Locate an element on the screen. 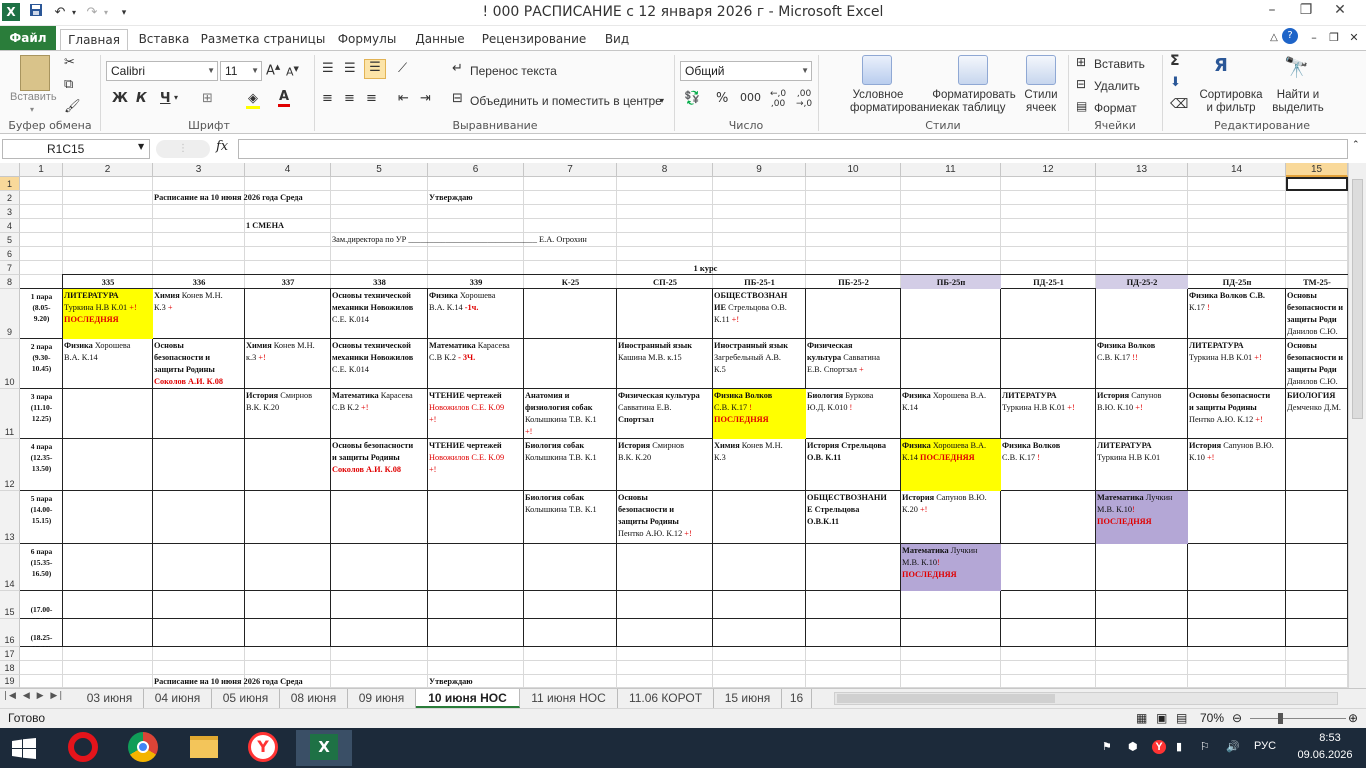 This screenshot has width=1366, height=768. row-header: 15 is located at coordinates (10, 605).